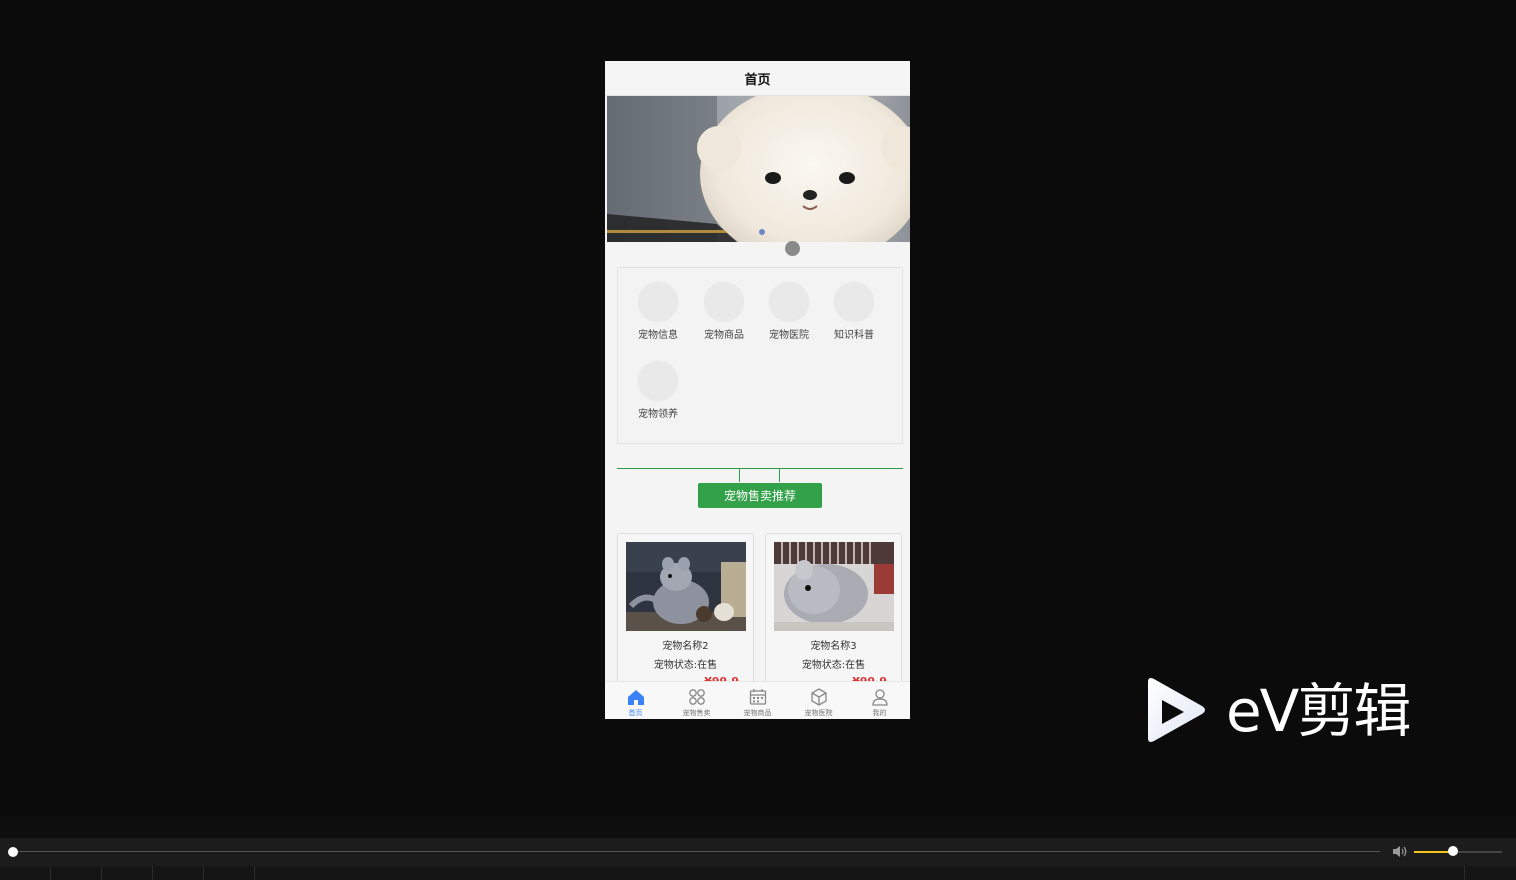 The height and width of the screenshot is (880, 1516). I want to click on menu-item-knowledge: 知识科普, so click(854, 311).